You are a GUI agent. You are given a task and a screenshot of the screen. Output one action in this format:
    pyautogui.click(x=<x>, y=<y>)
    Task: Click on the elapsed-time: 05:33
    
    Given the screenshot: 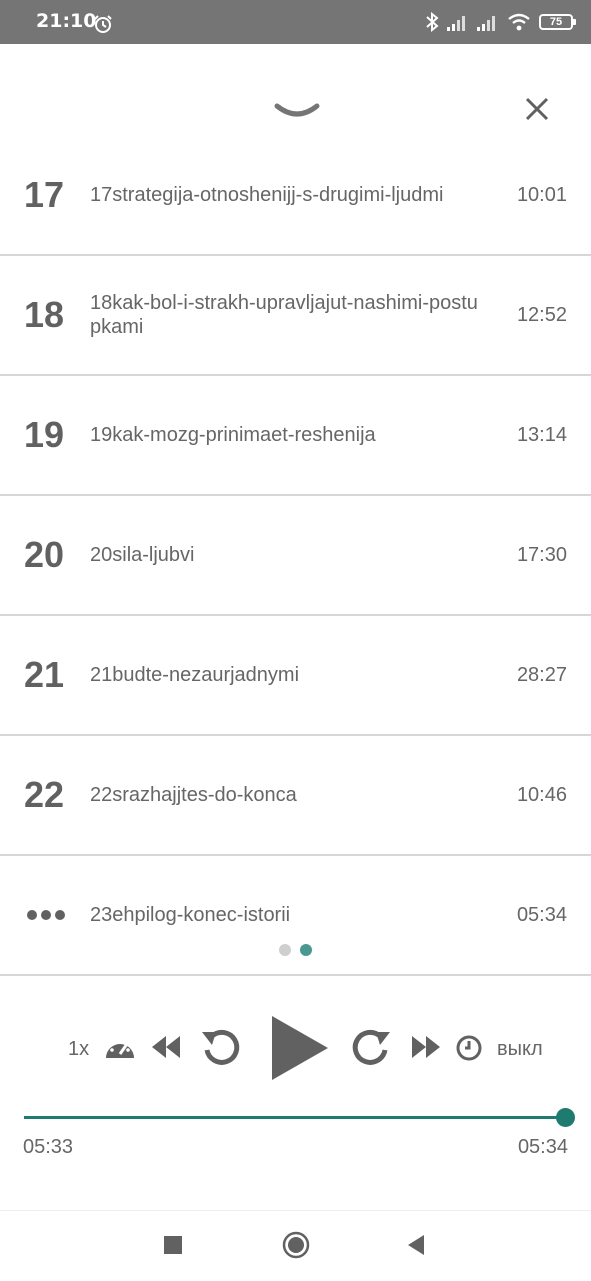 What is the action you would take?
    pyautogui.click(x=48, y=1147)
    